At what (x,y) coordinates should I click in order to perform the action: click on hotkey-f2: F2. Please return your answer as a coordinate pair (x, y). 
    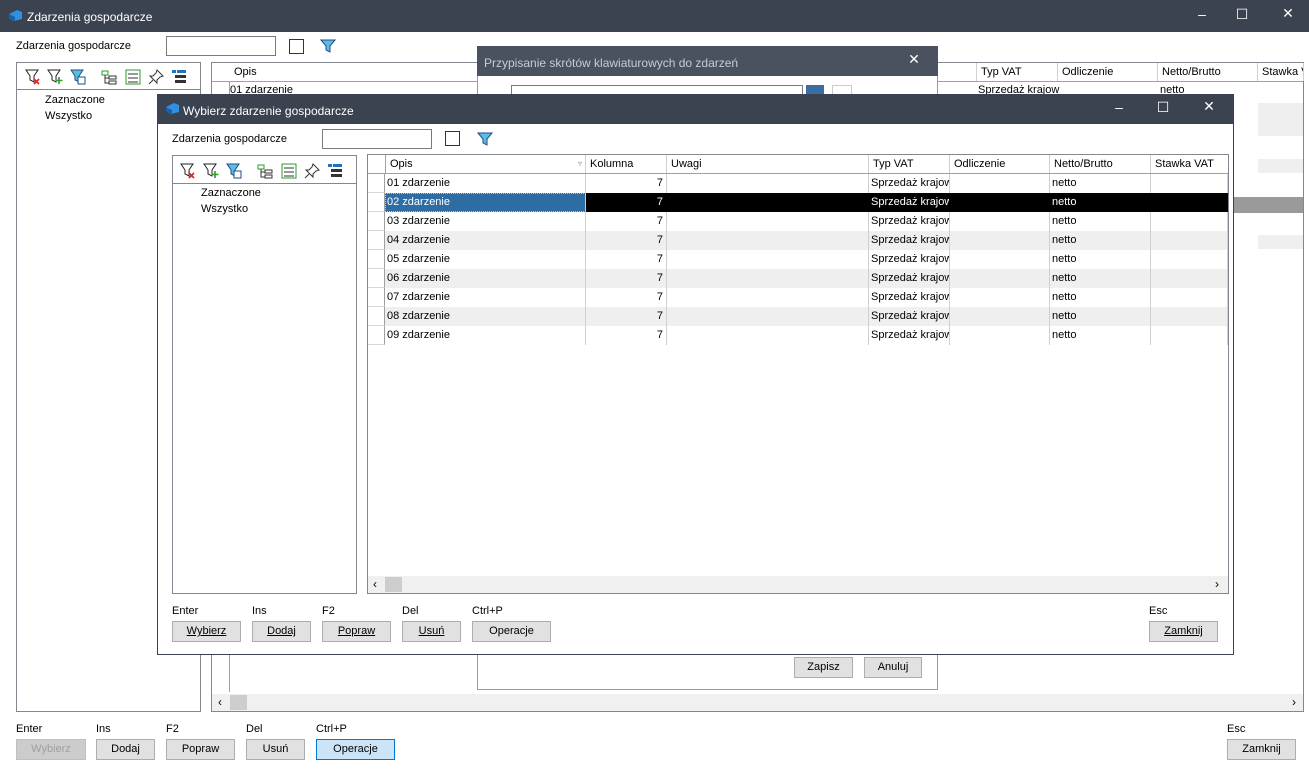
    Looking at the image, I should click on (172, 729).